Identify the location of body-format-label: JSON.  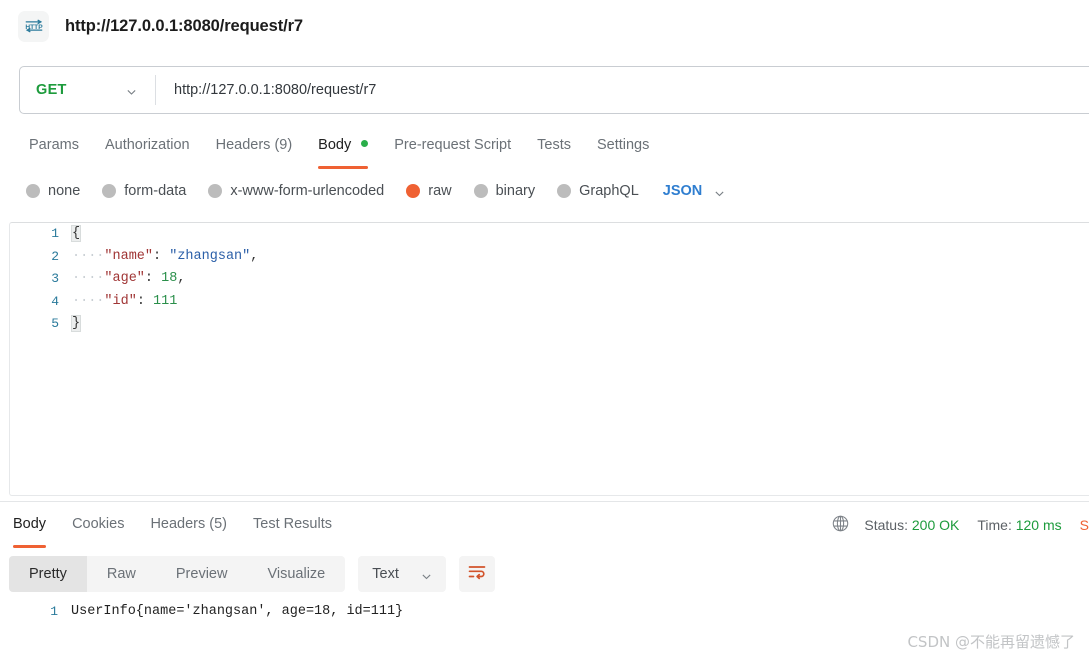
(682, 191).